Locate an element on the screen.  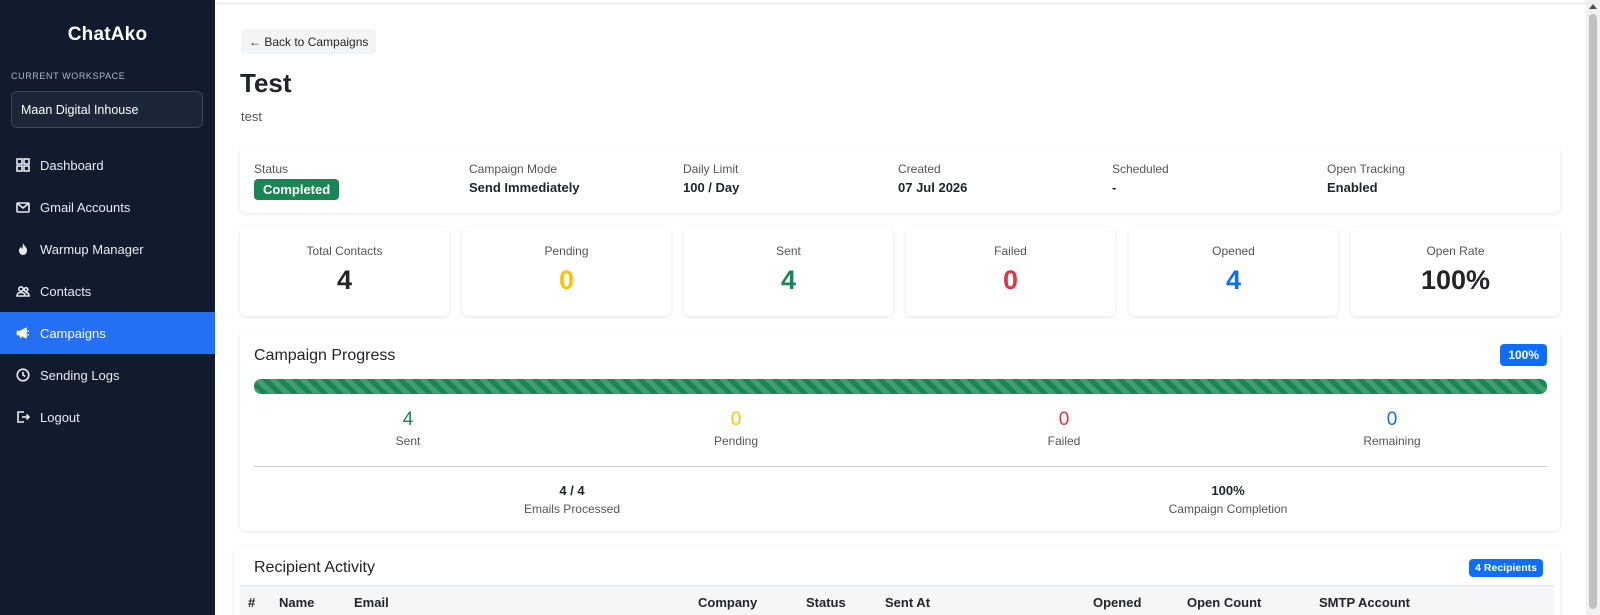
stat-card-pending: Pending 0 is located at coordinates (566, 271).